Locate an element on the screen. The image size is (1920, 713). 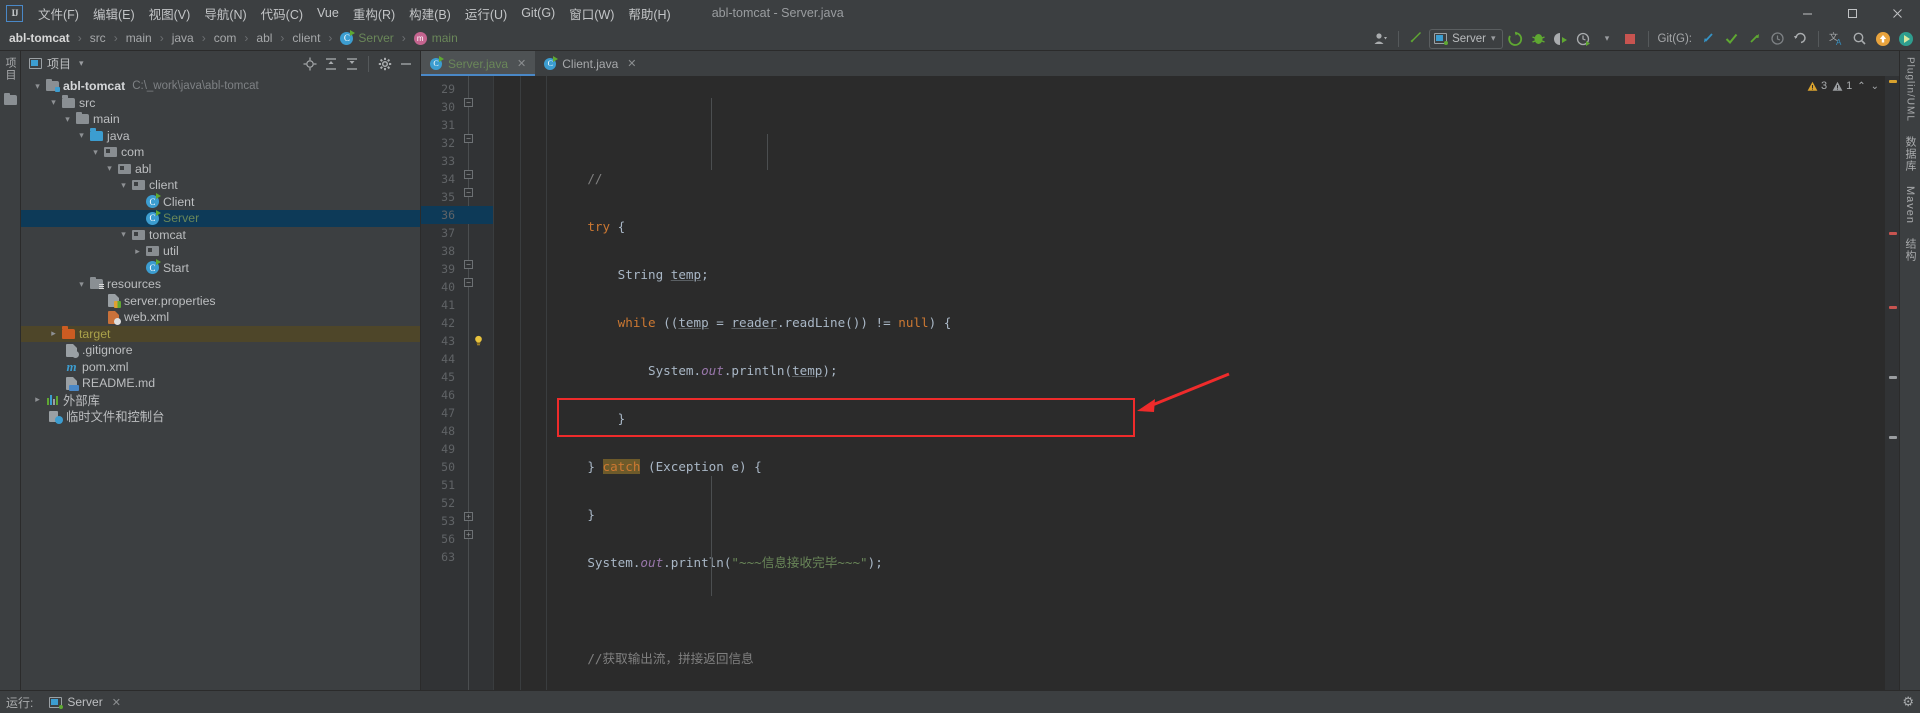
user-account-icon is located at coordinates (1380, 38).